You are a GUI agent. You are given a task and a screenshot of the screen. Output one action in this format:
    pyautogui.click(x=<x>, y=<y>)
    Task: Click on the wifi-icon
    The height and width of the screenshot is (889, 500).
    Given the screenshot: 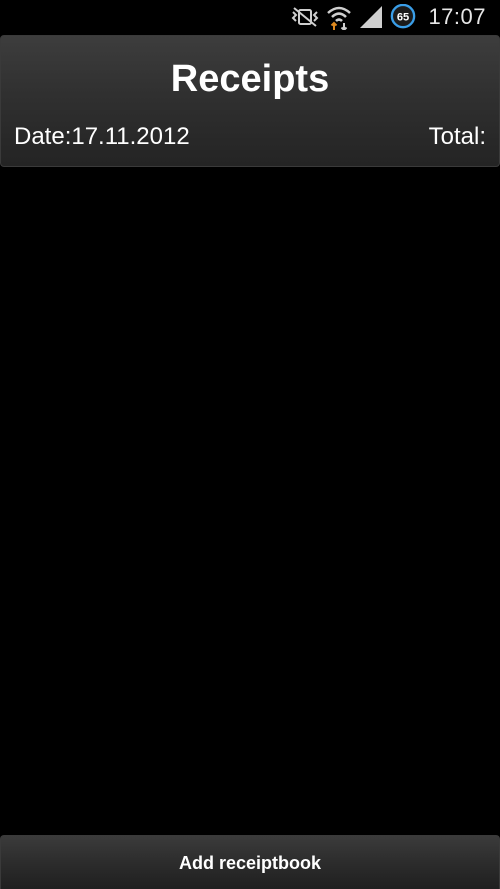 What is the action you would take?
    pyautogui.click(x=339, y=18)
    